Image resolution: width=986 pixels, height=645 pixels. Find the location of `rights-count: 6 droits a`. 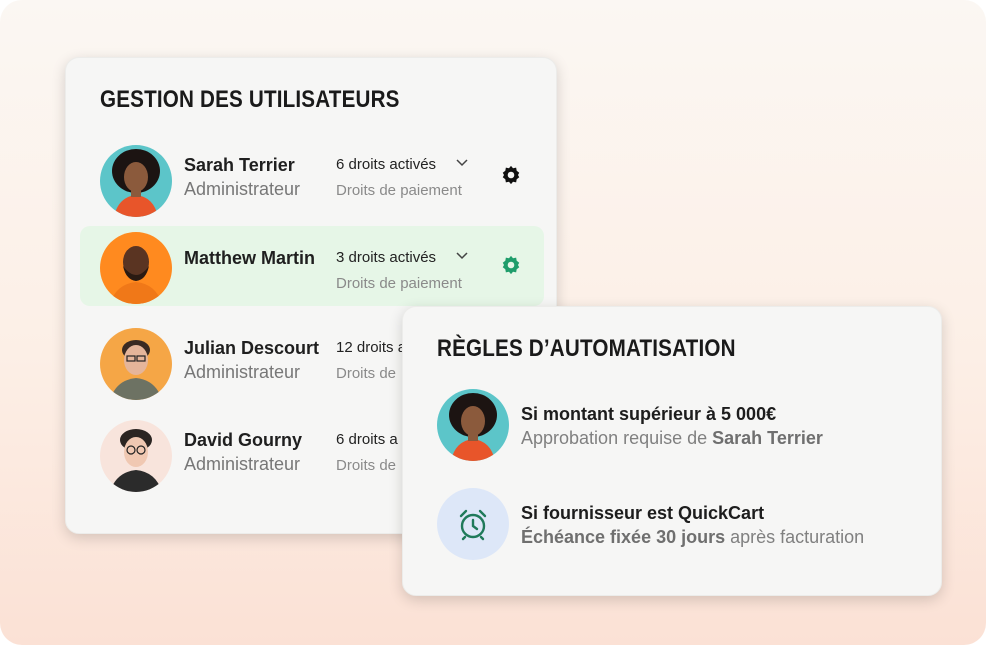

rights-count: 6 droits a is located at coordinates (367, 439).